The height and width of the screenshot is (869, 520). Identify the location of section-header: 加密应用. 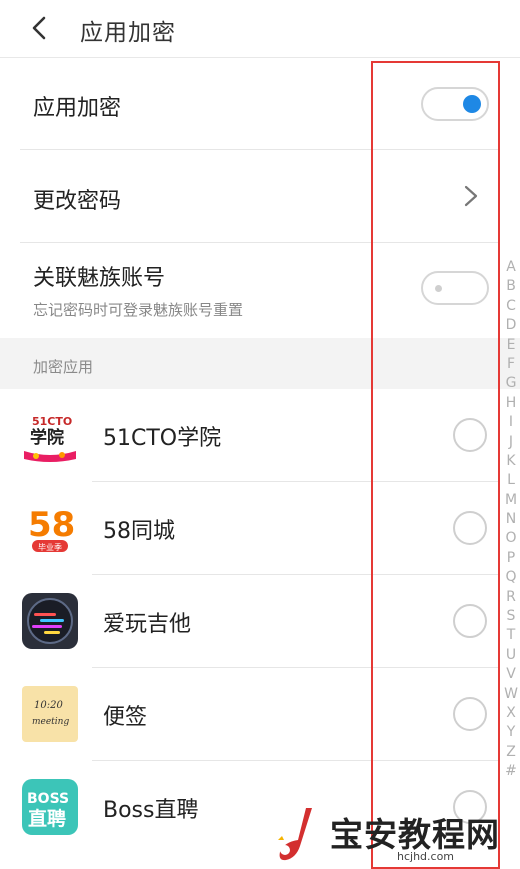
(260, 363).